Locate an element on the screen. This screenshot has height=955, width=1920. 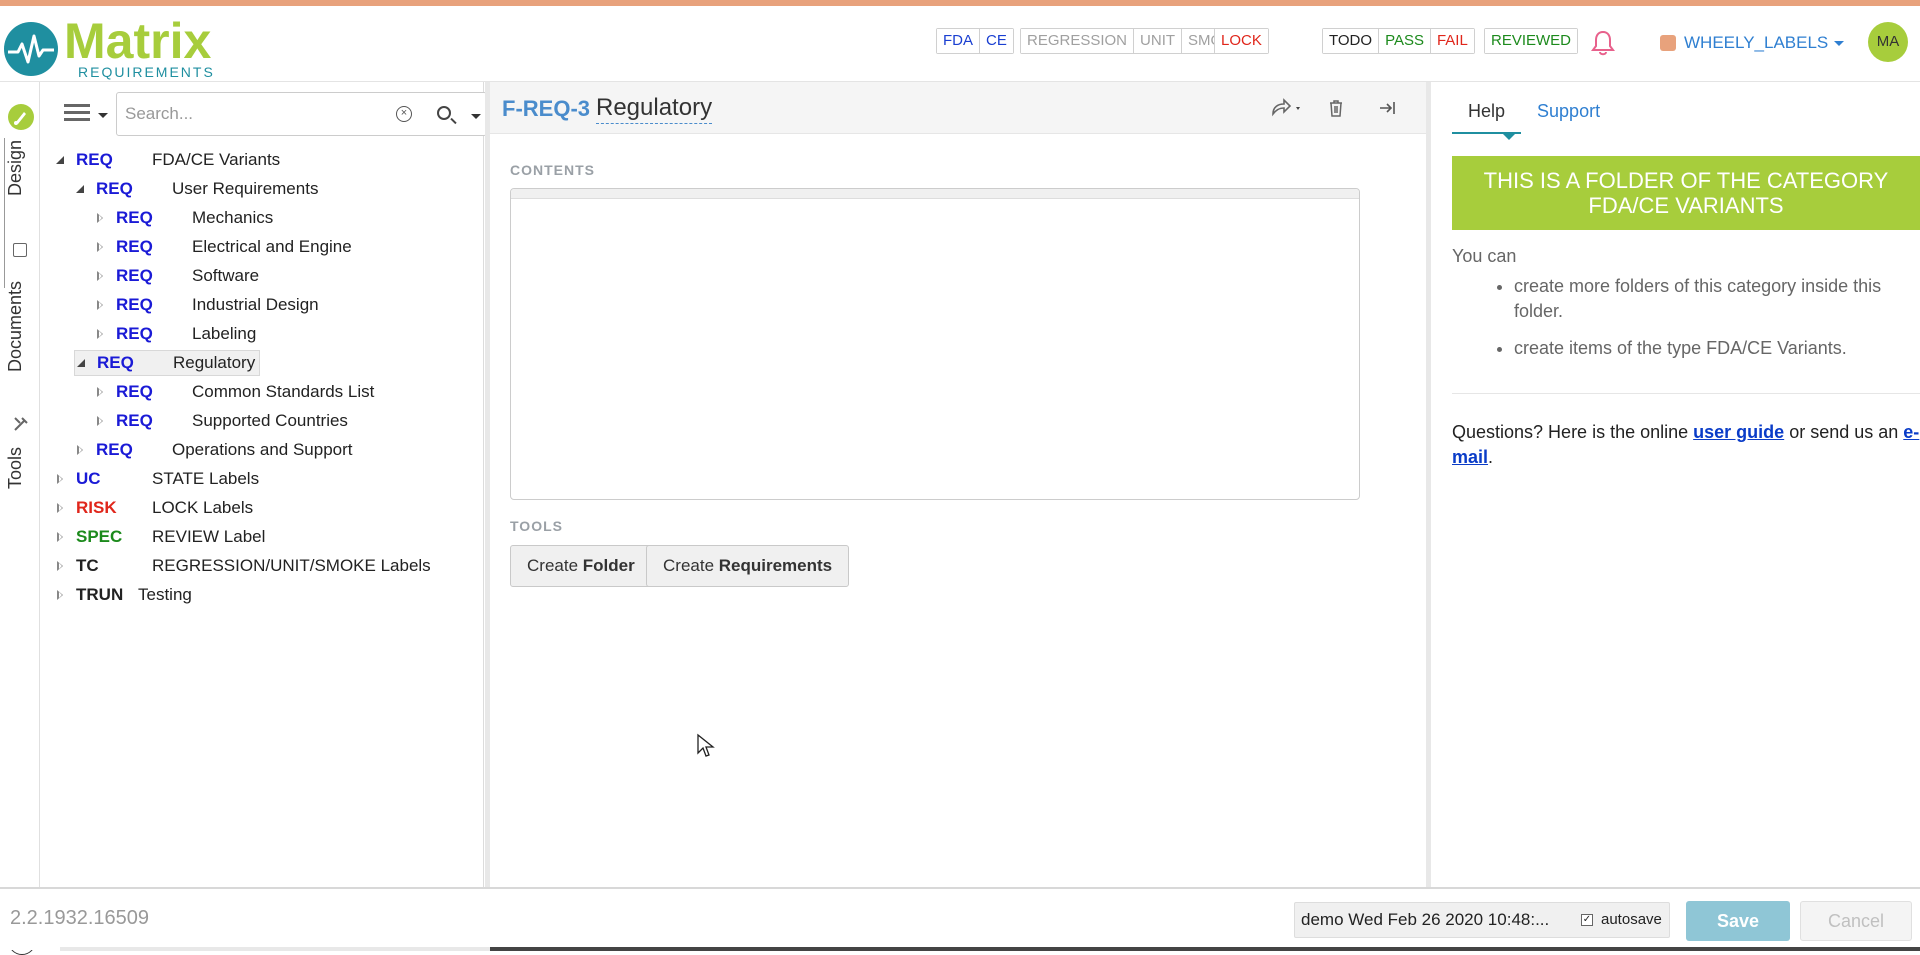
questions-prefix: Questions? Here is the online is located at coordinates (1570, 432).